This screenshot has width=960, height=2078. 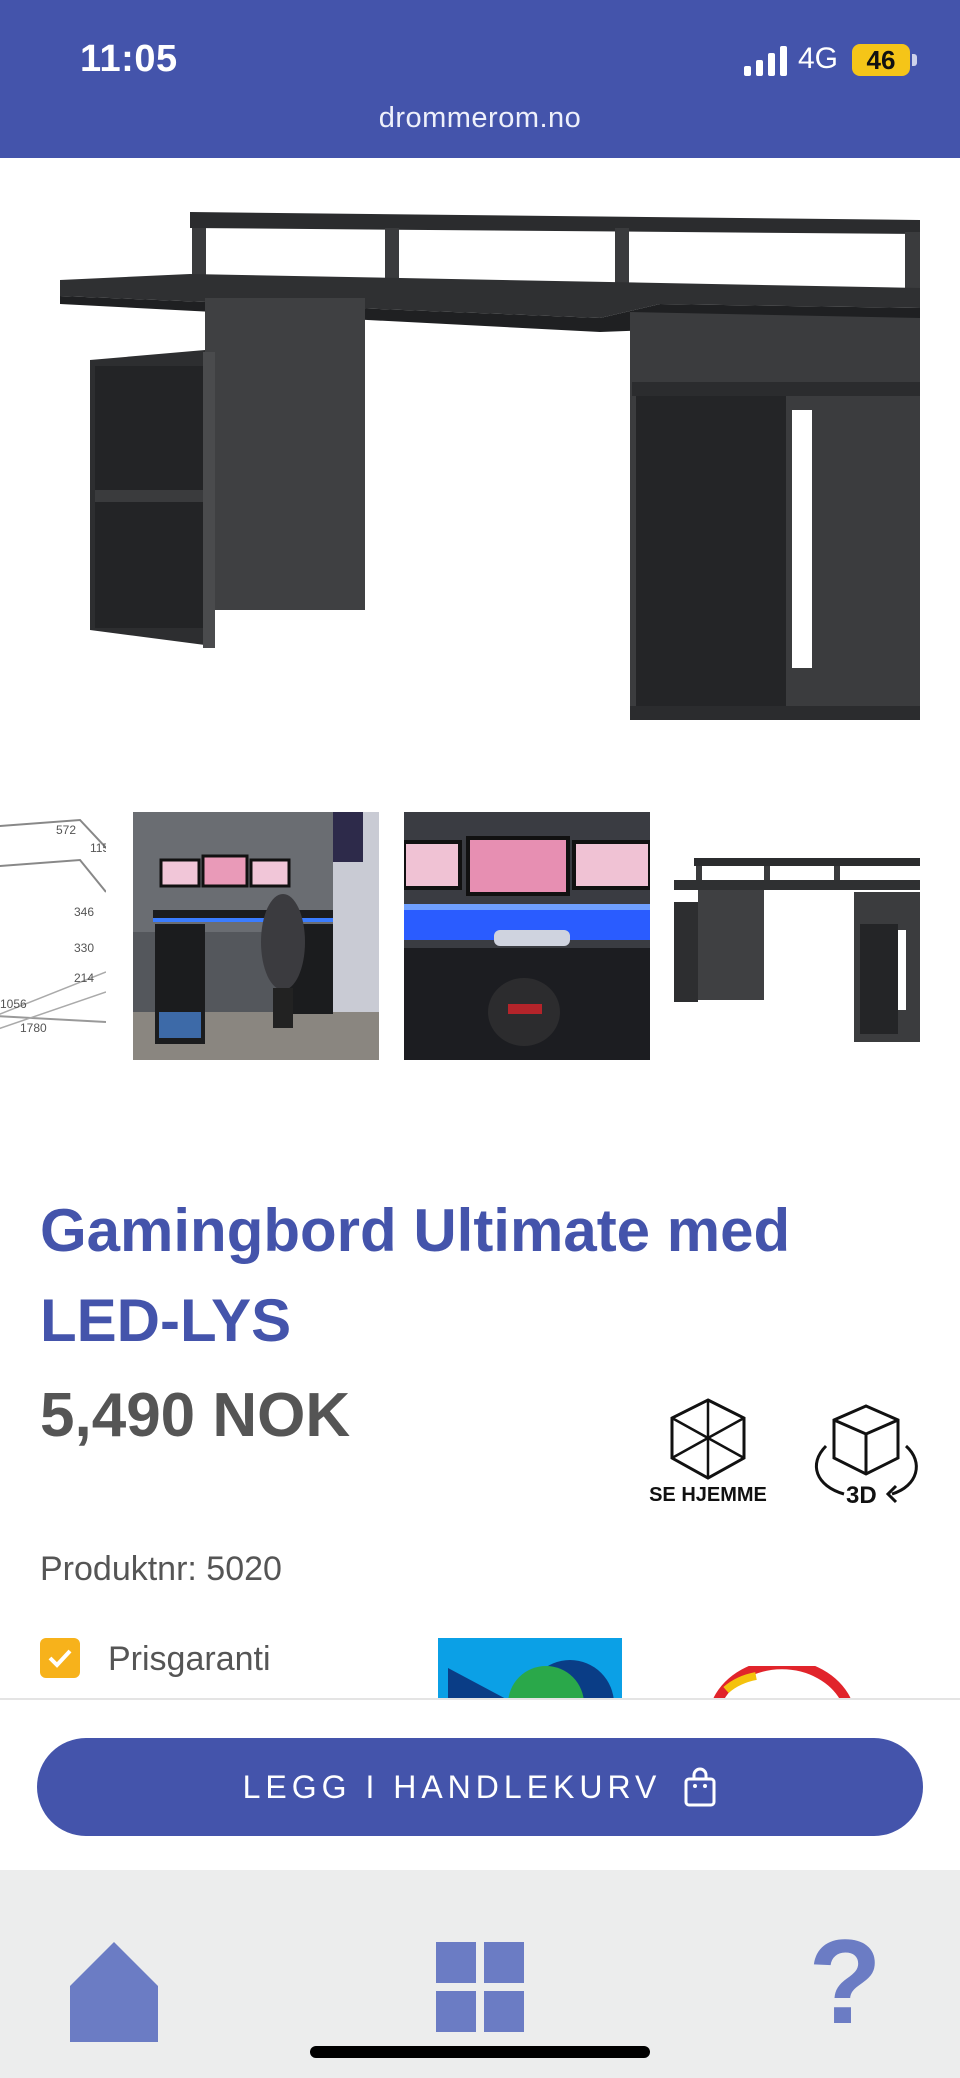 What do you see at coordinates (66, 830) in the screenshot?
I see `dim-label: 572` at bounding box center [66, 830].